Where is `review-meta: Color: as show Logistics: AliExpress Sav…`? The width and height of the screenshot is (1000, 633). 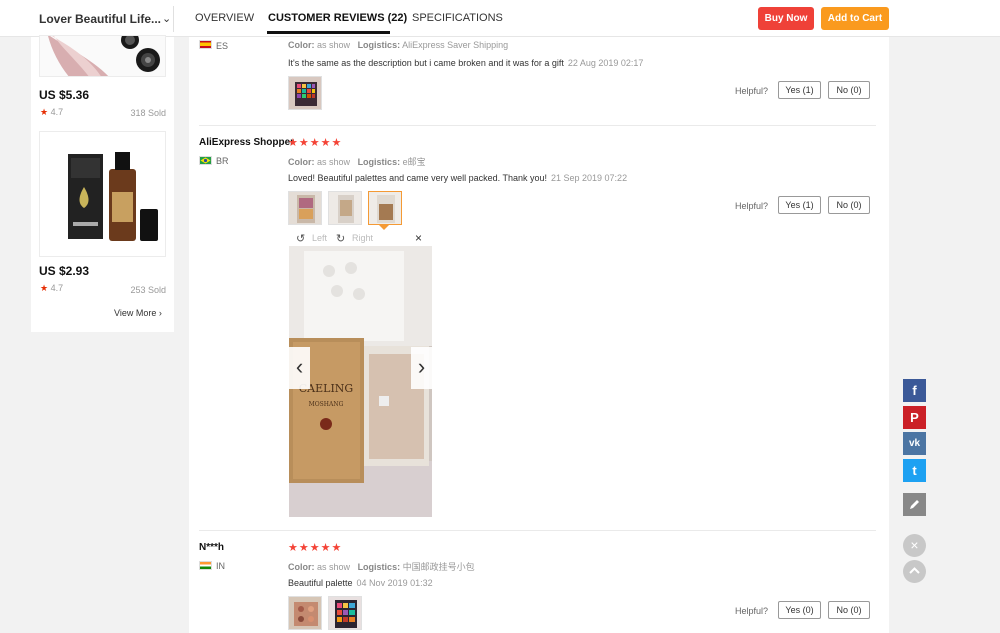
review-meta: Color: as show Logistics: AliExpress Sav… is located at coordinates (398, 45).